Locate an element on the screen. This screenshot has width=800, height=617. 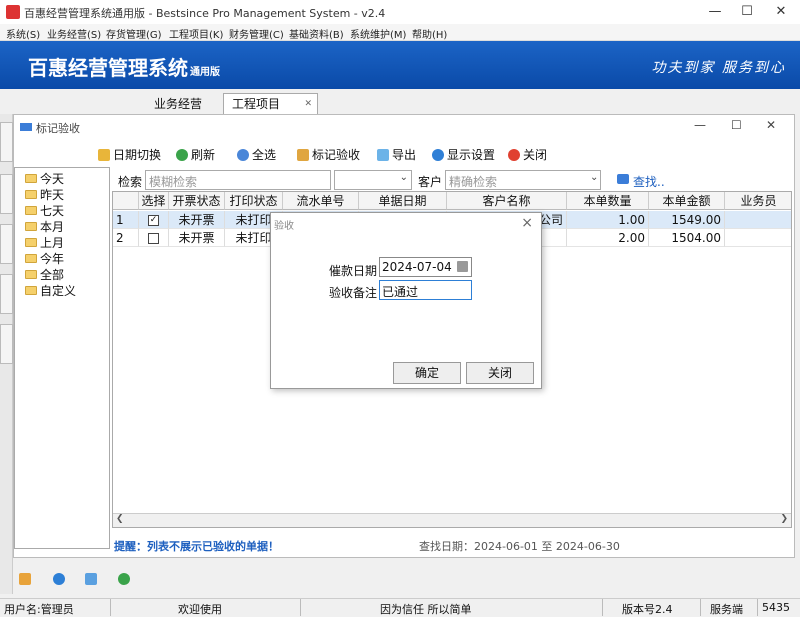
exact-search-input: 精确检索 is located at coordinates (523, 180).